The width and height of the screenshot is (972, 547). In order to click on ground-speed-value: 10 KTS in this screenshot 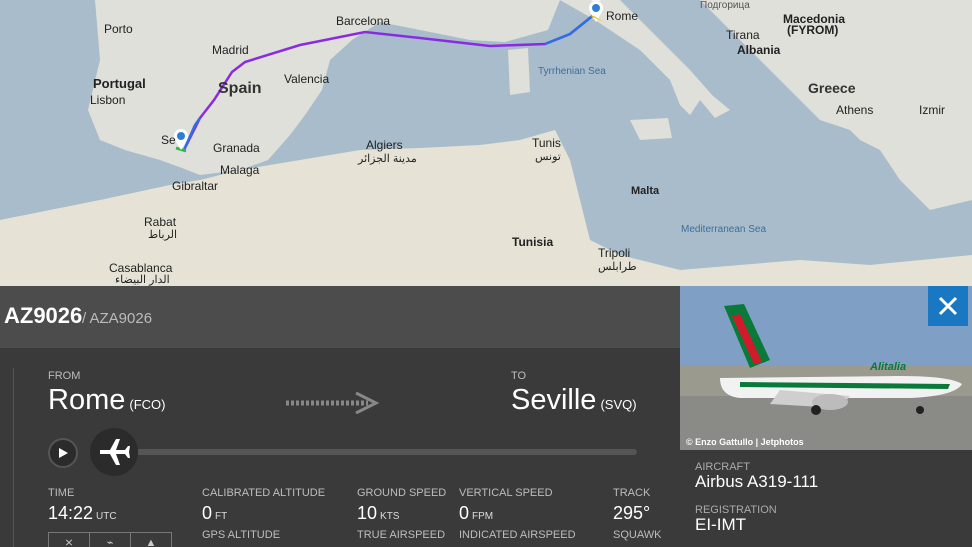, I will do `click(378, 513)`.